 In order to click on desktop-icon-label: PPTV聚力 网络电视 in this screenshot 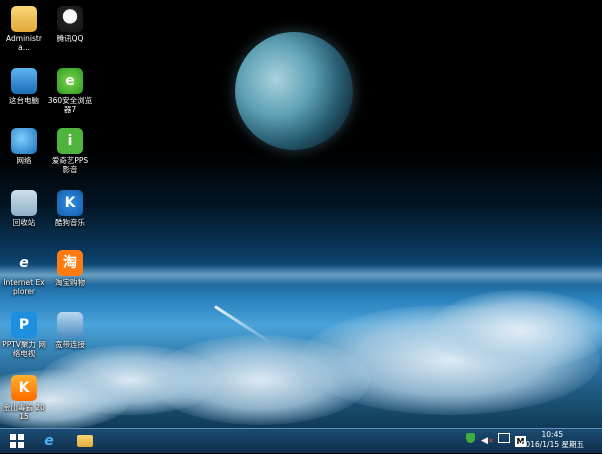, I will do `click(24, 349)`.